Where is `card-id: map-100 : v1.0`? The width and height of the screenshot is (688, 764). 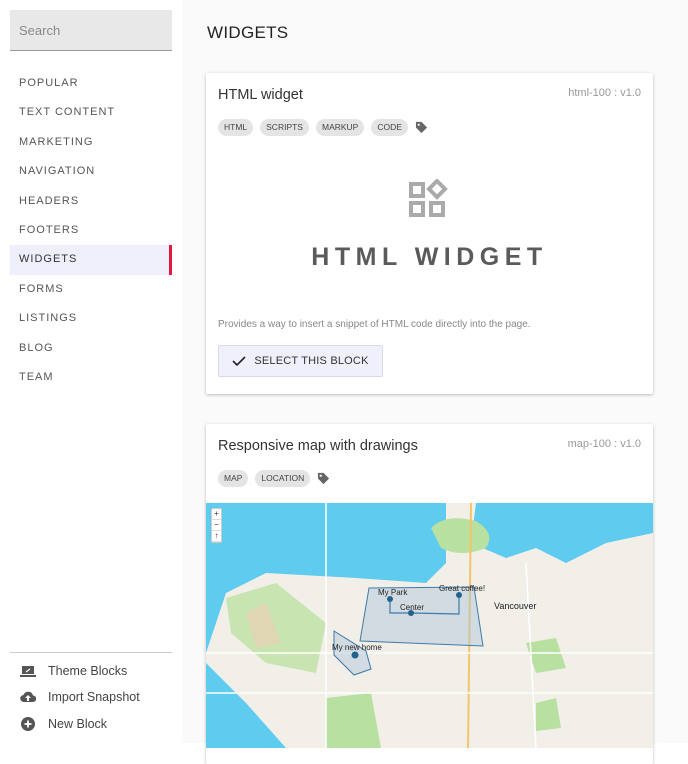 card-id: map-100 : v1.0 is located at coordinates (604, 444).